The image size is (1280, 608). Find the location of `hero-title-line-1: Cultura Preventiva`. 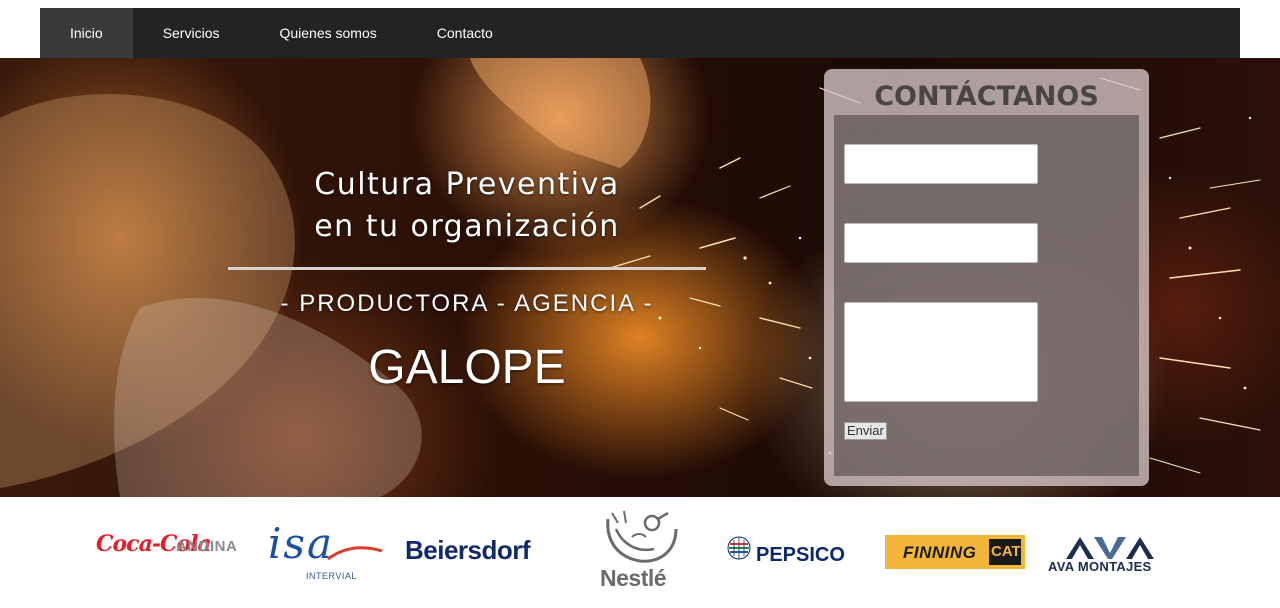

hero-title-line-1: Cultura Preventiva is located at coordinates (467, 184).